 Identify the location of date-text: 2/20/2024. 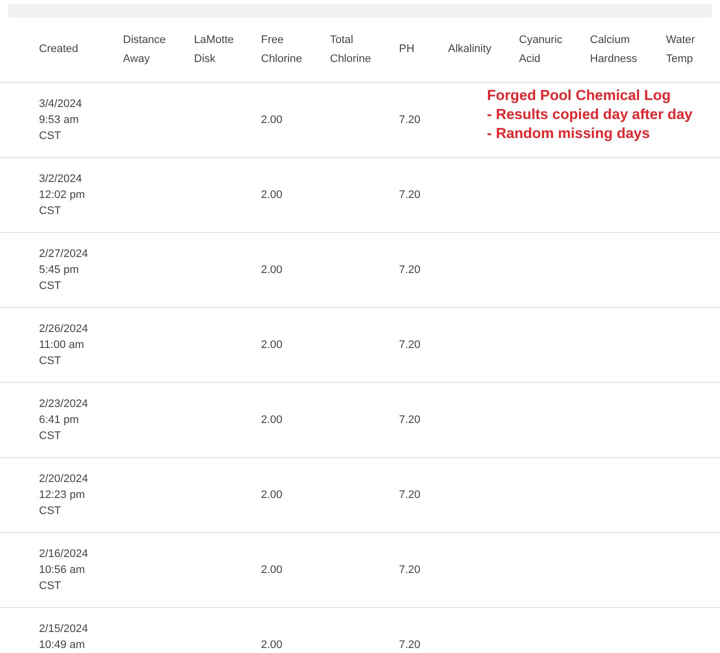
(64, 479).